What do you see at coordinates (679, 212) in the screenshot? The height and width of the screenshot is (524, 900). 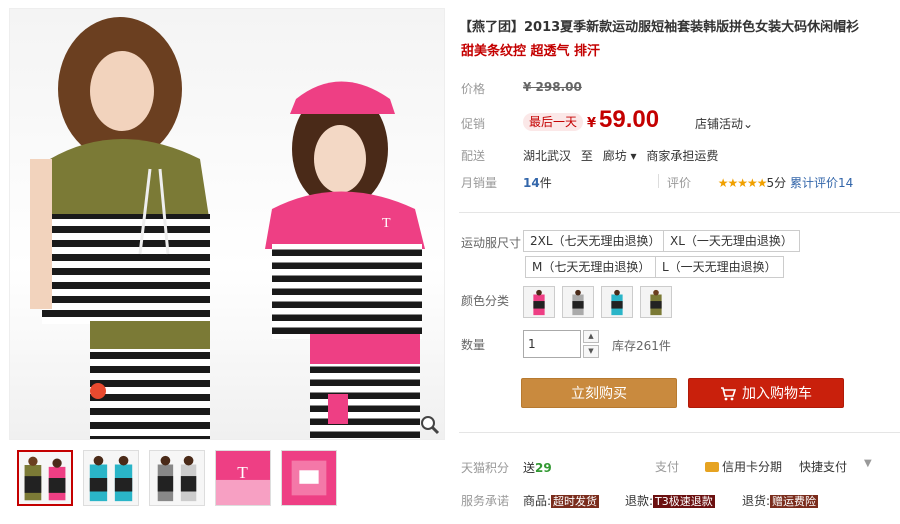 I see `divider-top` at bounding box center [679, 212].